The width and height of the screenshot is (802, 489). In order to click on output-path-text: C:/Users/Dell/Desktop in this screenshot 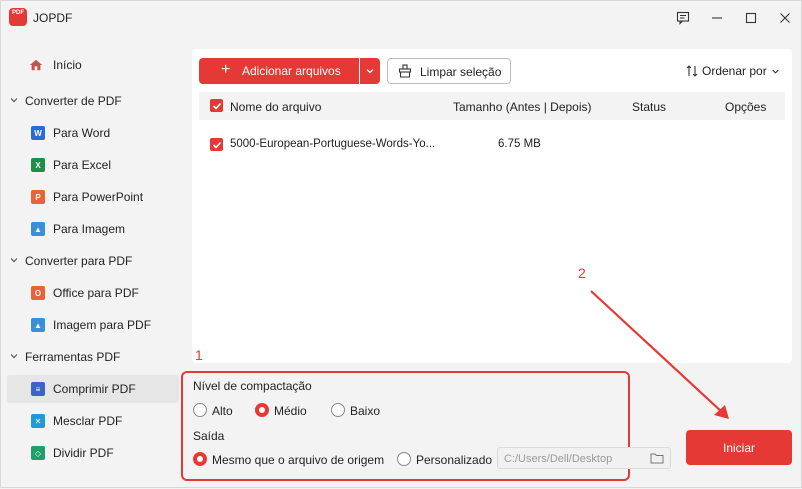, I will do `click(558, 459)`.